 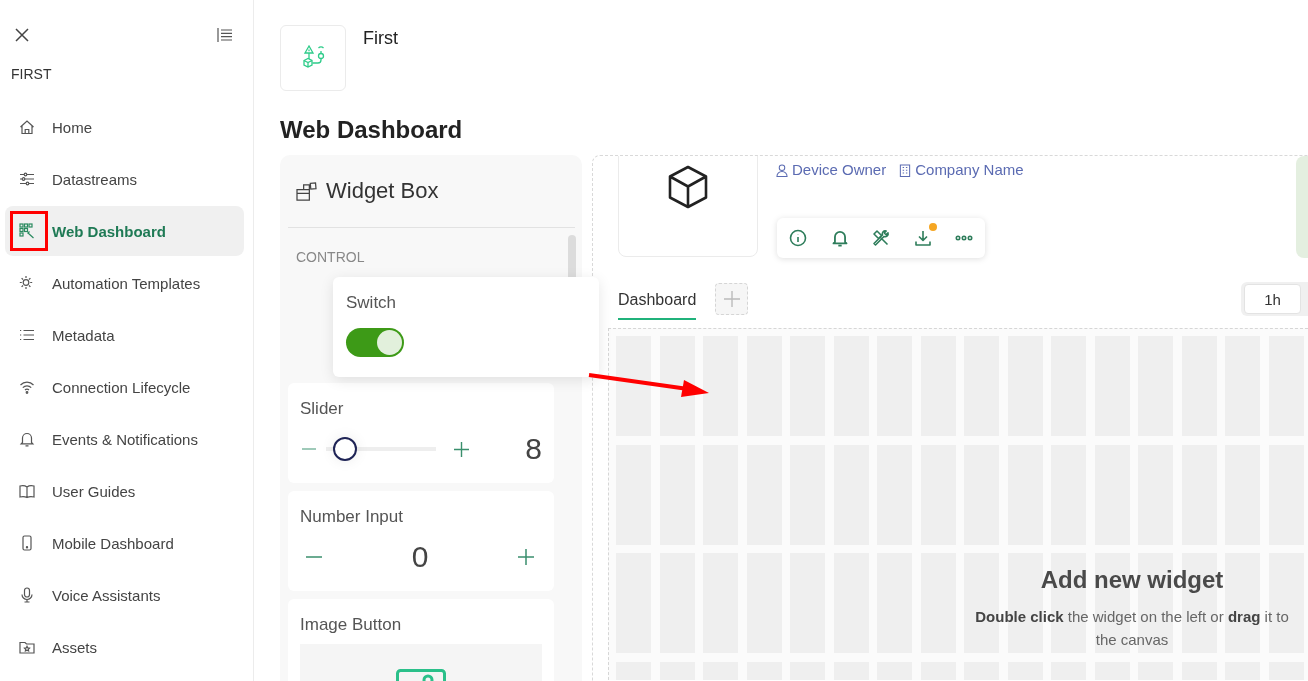 What do you see at coordinates (839, 170) in the screenshot?
I see `device-owner: Device Owner` at bounding box center [839, 170].